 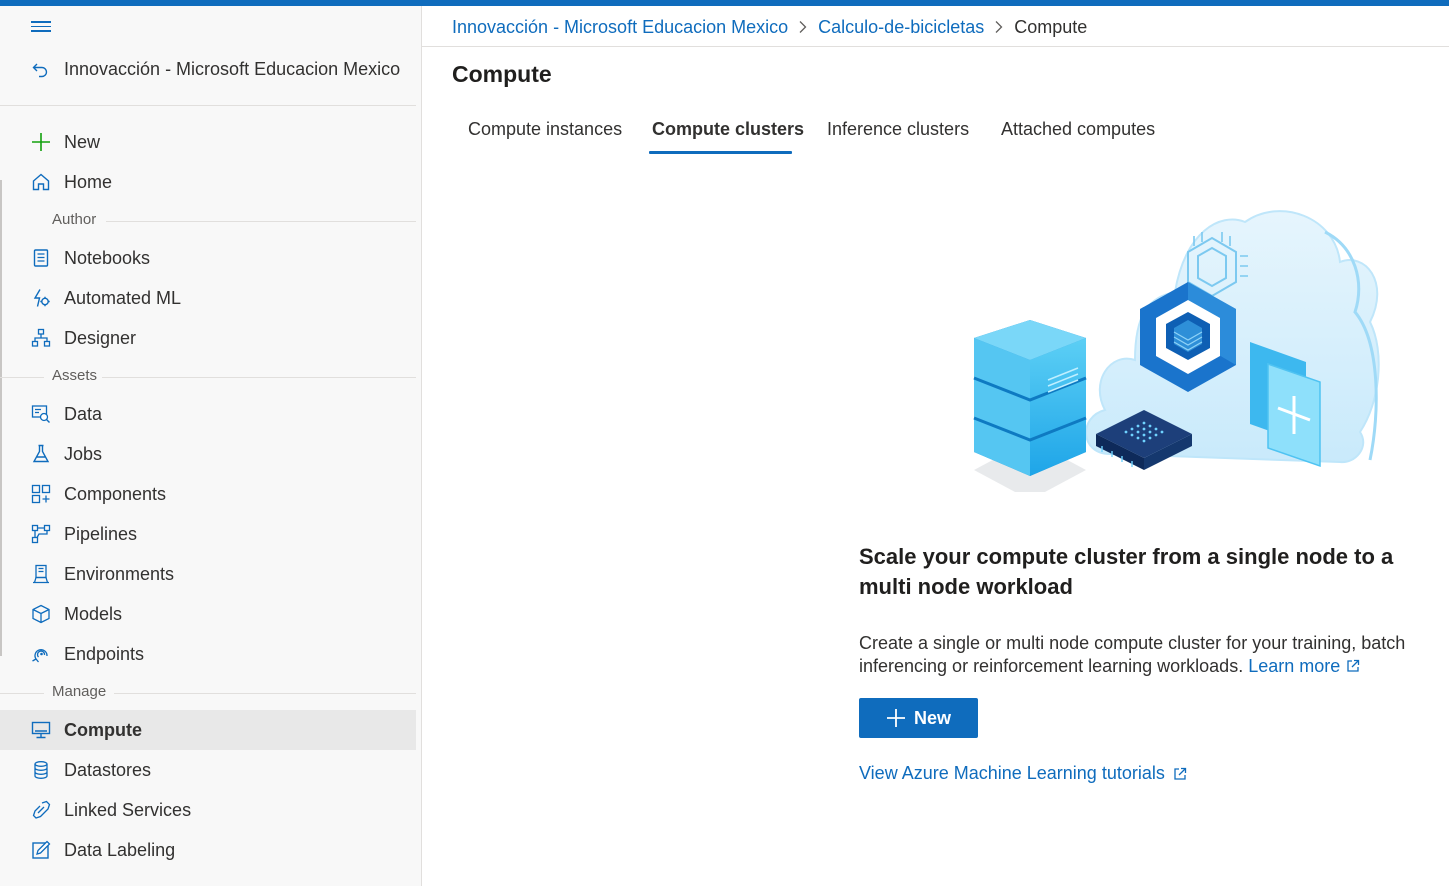 I want to click on notebook-icon, so click(x=41, y=258).